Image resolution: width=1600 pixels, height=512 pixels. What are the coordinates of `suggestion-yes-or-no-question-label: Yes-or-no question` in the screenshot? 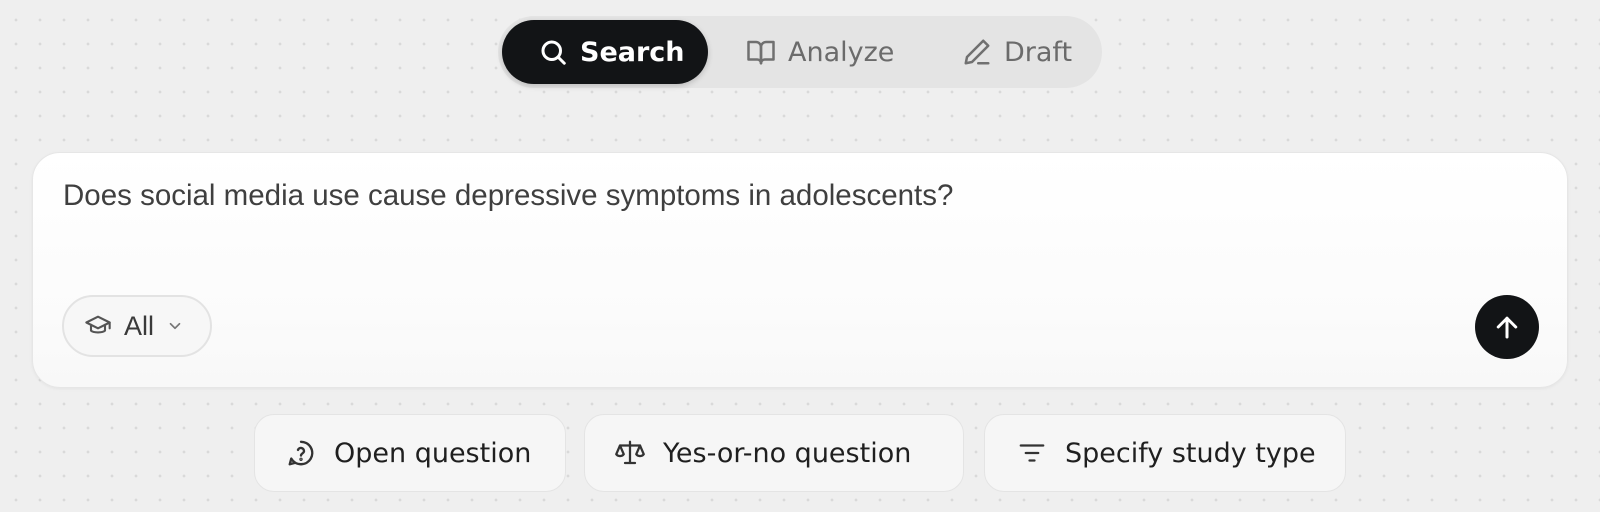 It's located at (787, 453).